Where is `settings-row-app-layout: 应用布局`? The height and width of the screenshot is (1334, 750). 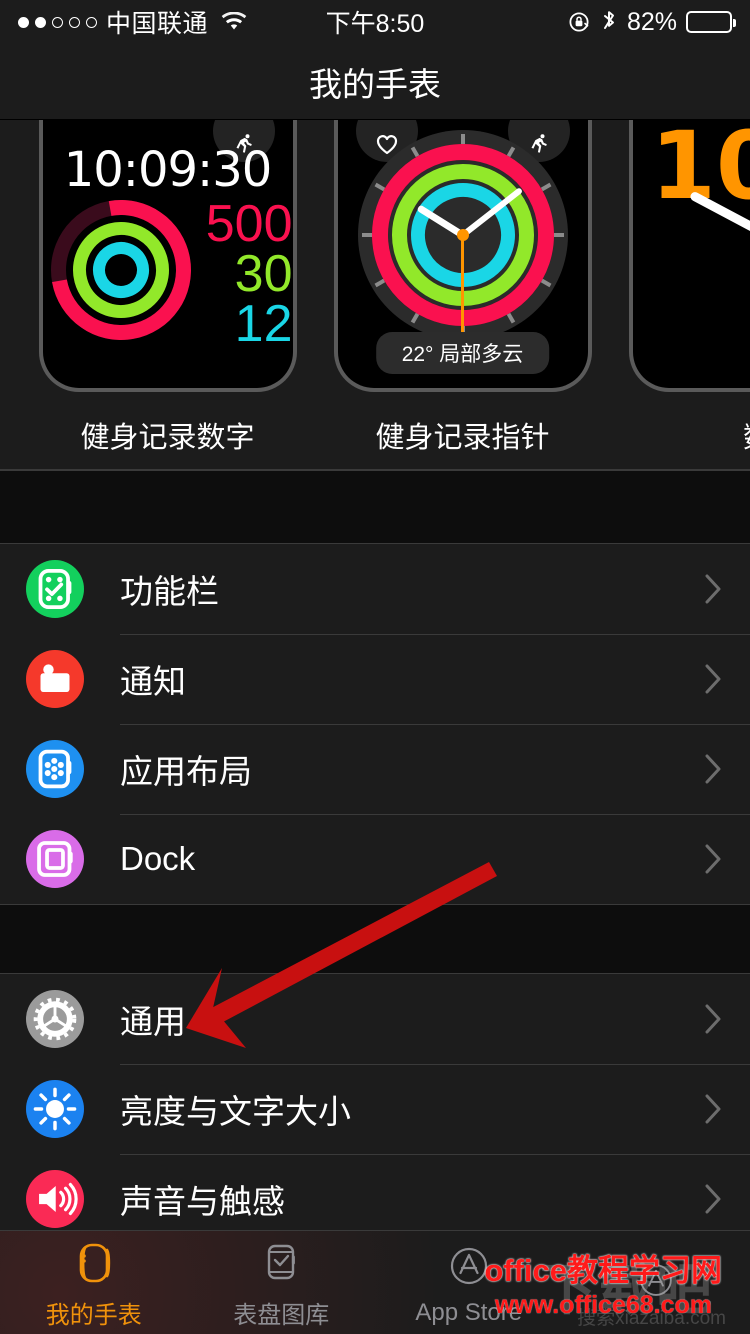 settings-row-app-layout: 应用布局 is located at coordinates (375, 769).